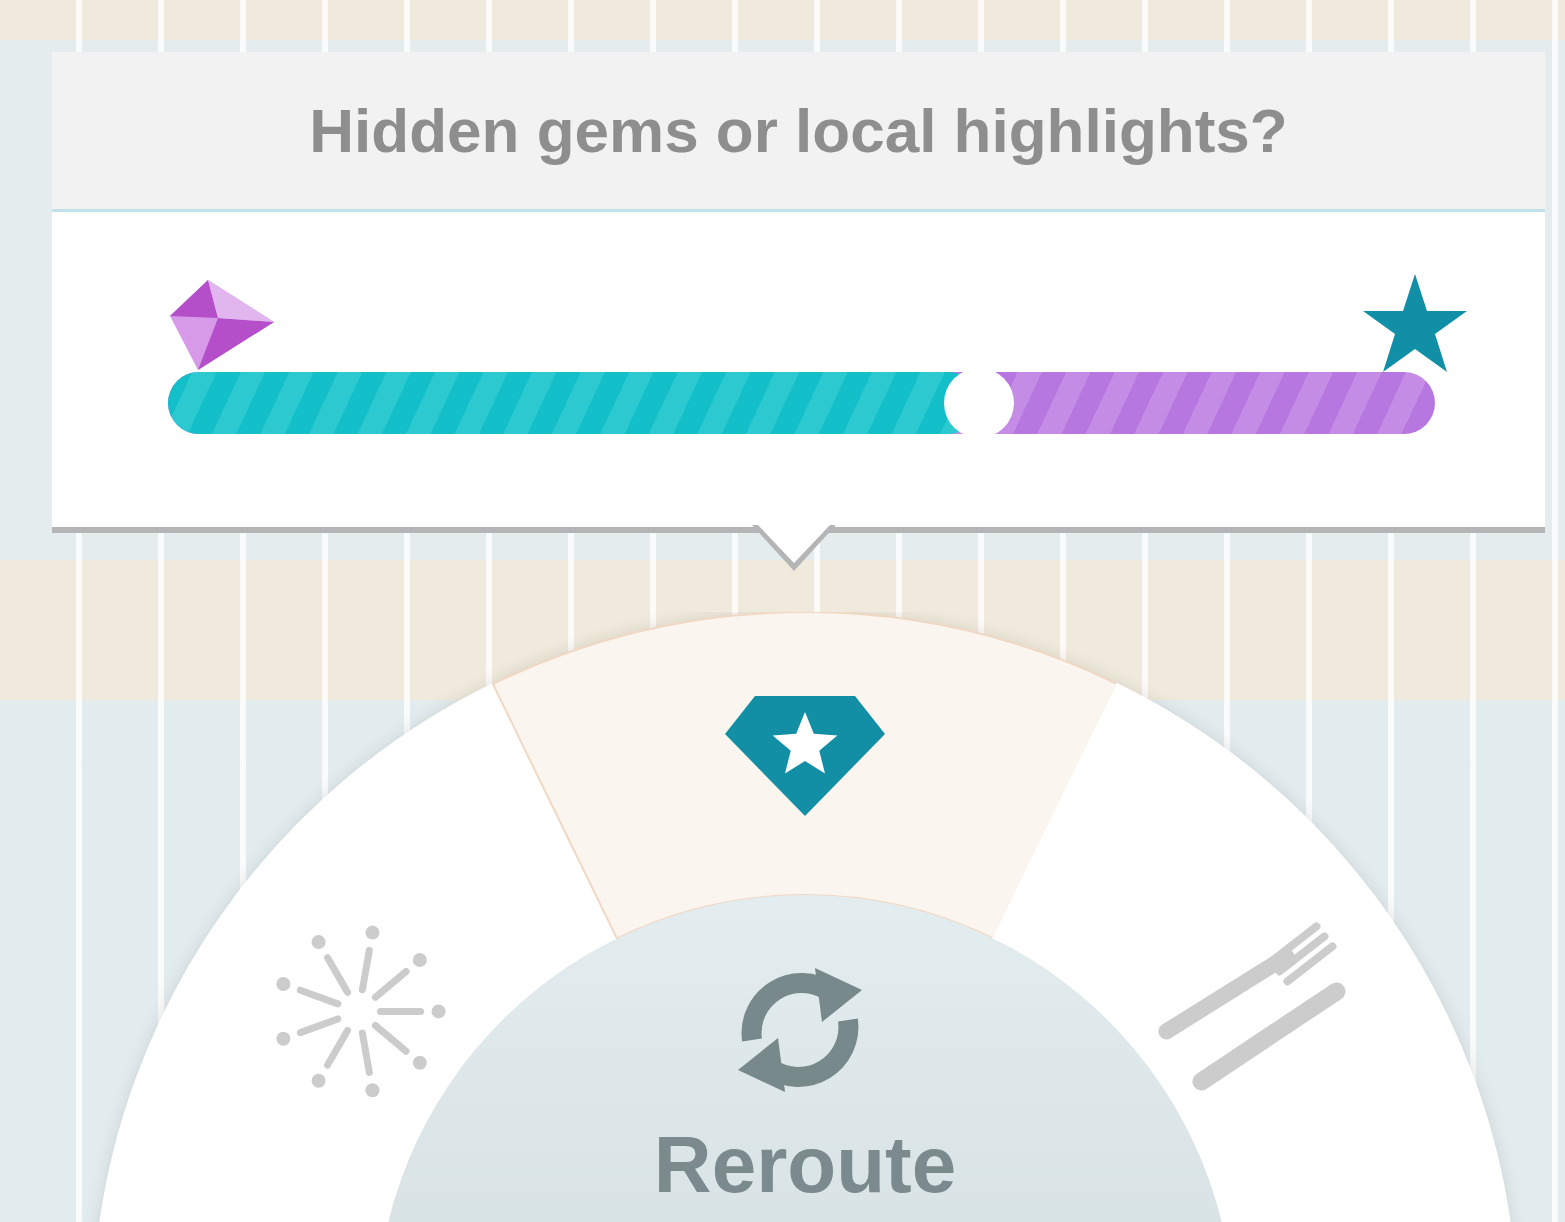 The height and width of the screenshot is (1222, 1565). I want to click on gem-icon, so click(222, 325).